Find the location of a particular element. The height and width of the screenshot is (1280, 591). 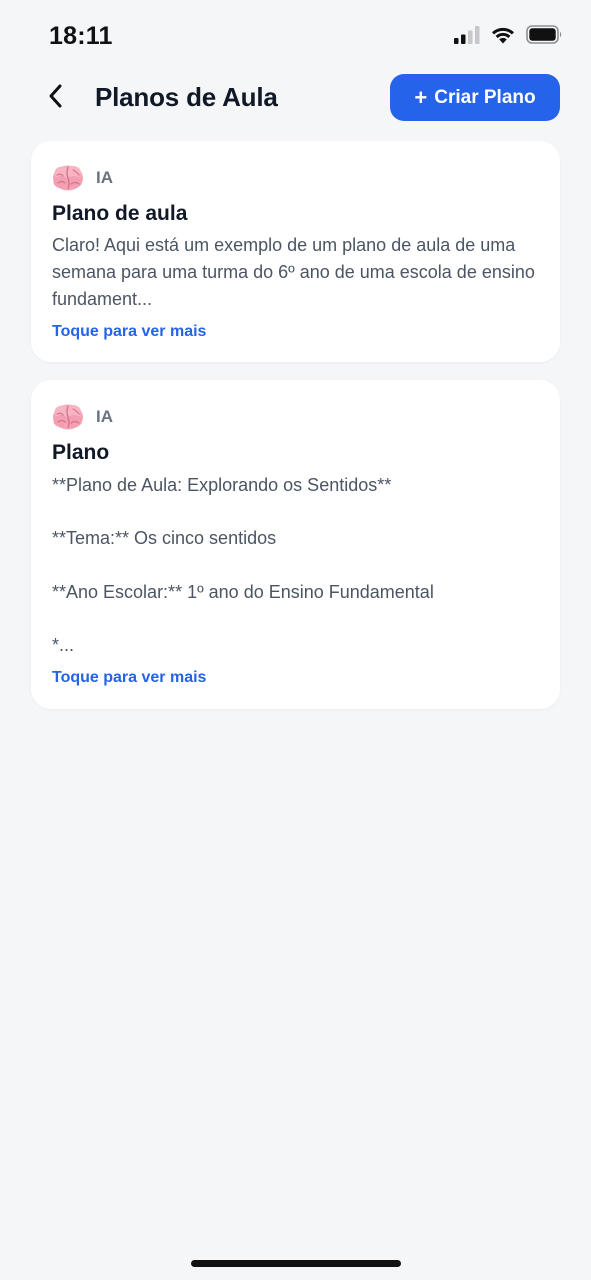

create-plan-label: Criar Plano is located at coordinates (485, 97).